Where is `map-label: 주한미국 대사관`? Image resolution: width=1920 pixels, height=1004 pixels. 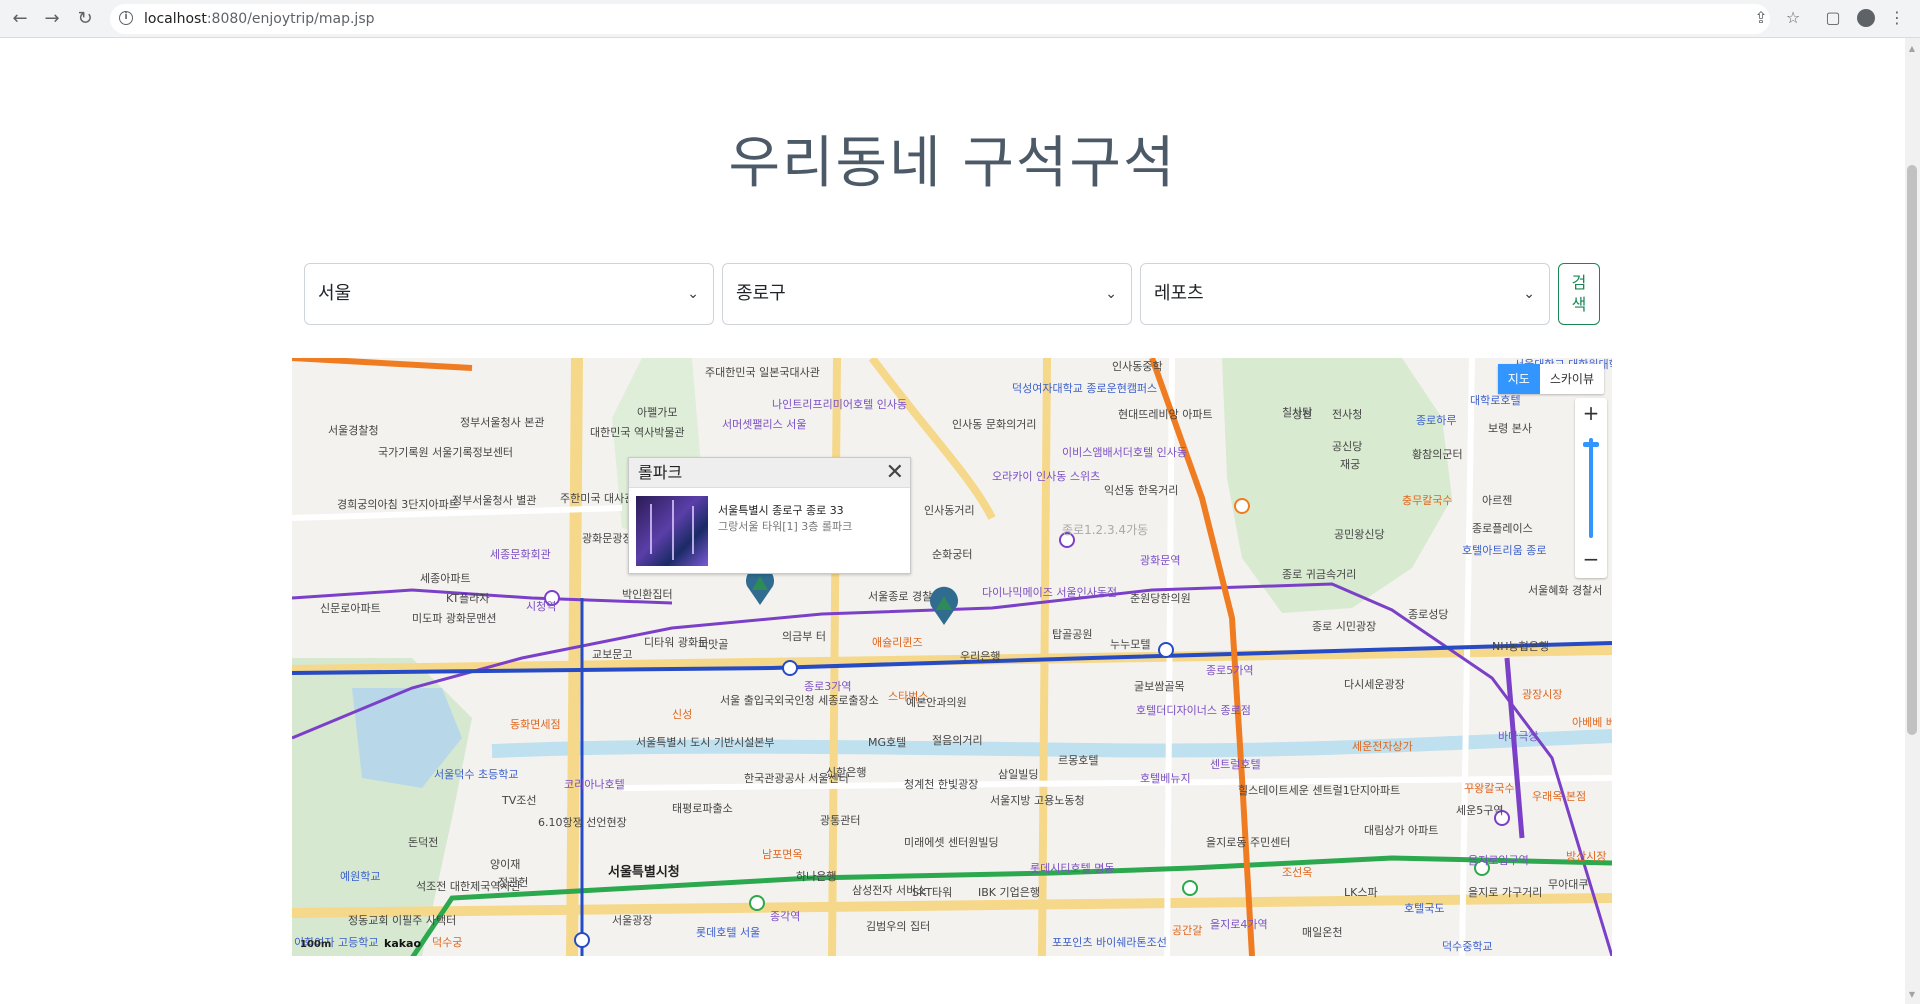 map-label: 주한미국 대사관 is located at coordinates (597, 498).